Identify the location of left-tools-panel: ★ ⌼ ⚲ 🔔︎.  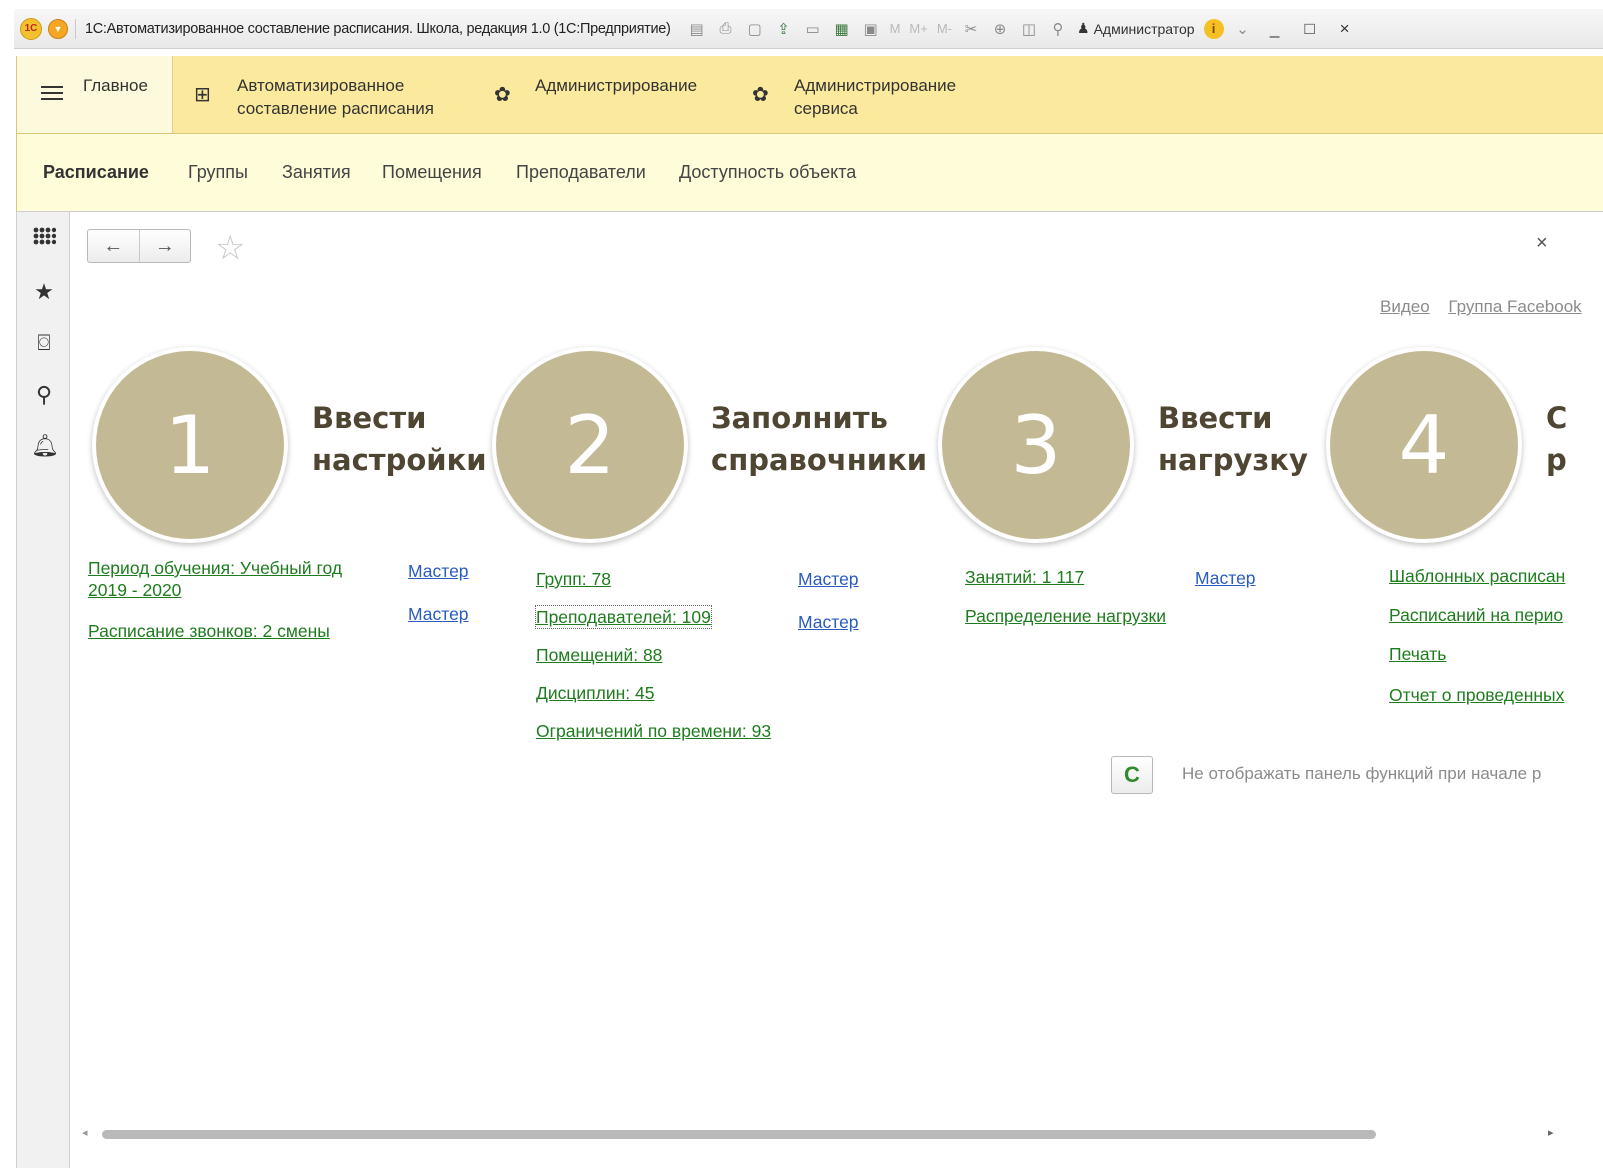
(43, 690).